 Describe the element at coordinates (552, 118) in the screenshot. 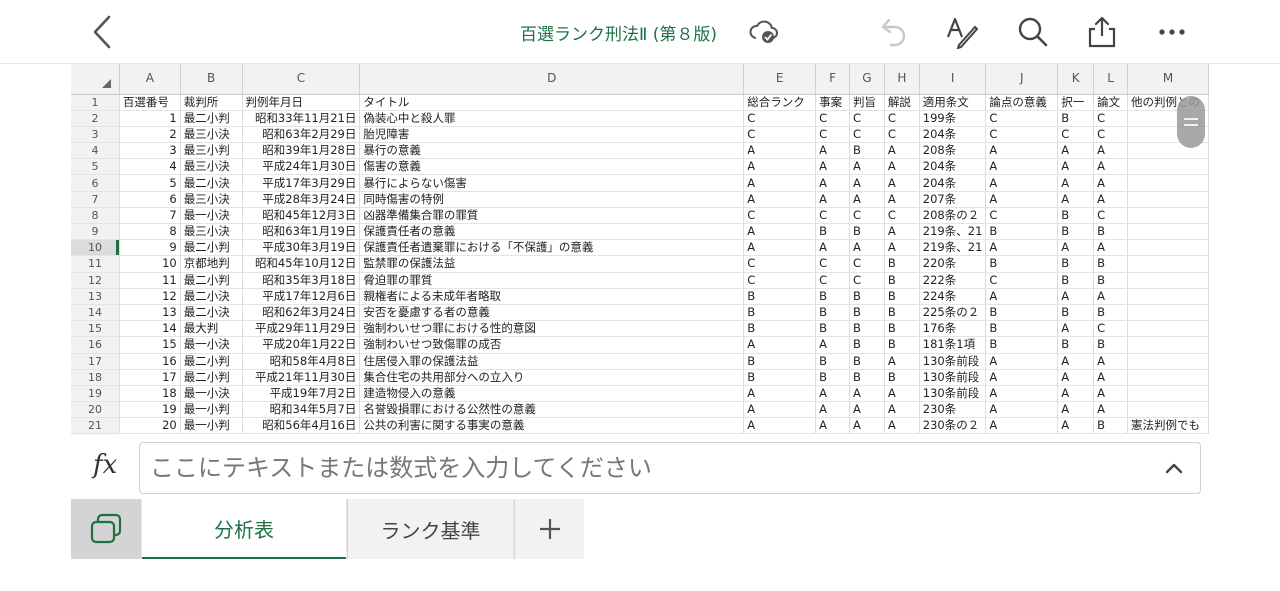

I see `cell-D: 偽装心中と殺人罪` at that location.